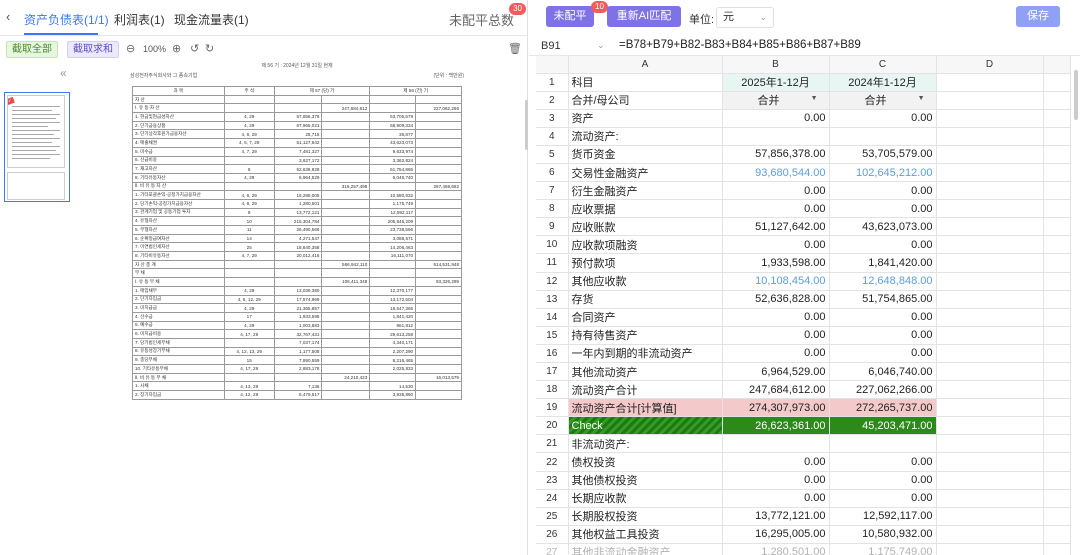 Image resolution: width=1080 pixels, height=555 pixels. Describe the element at coordinates (883, 299) in the screenshot. I see `cell-c: 51,754,865.00` at that location.